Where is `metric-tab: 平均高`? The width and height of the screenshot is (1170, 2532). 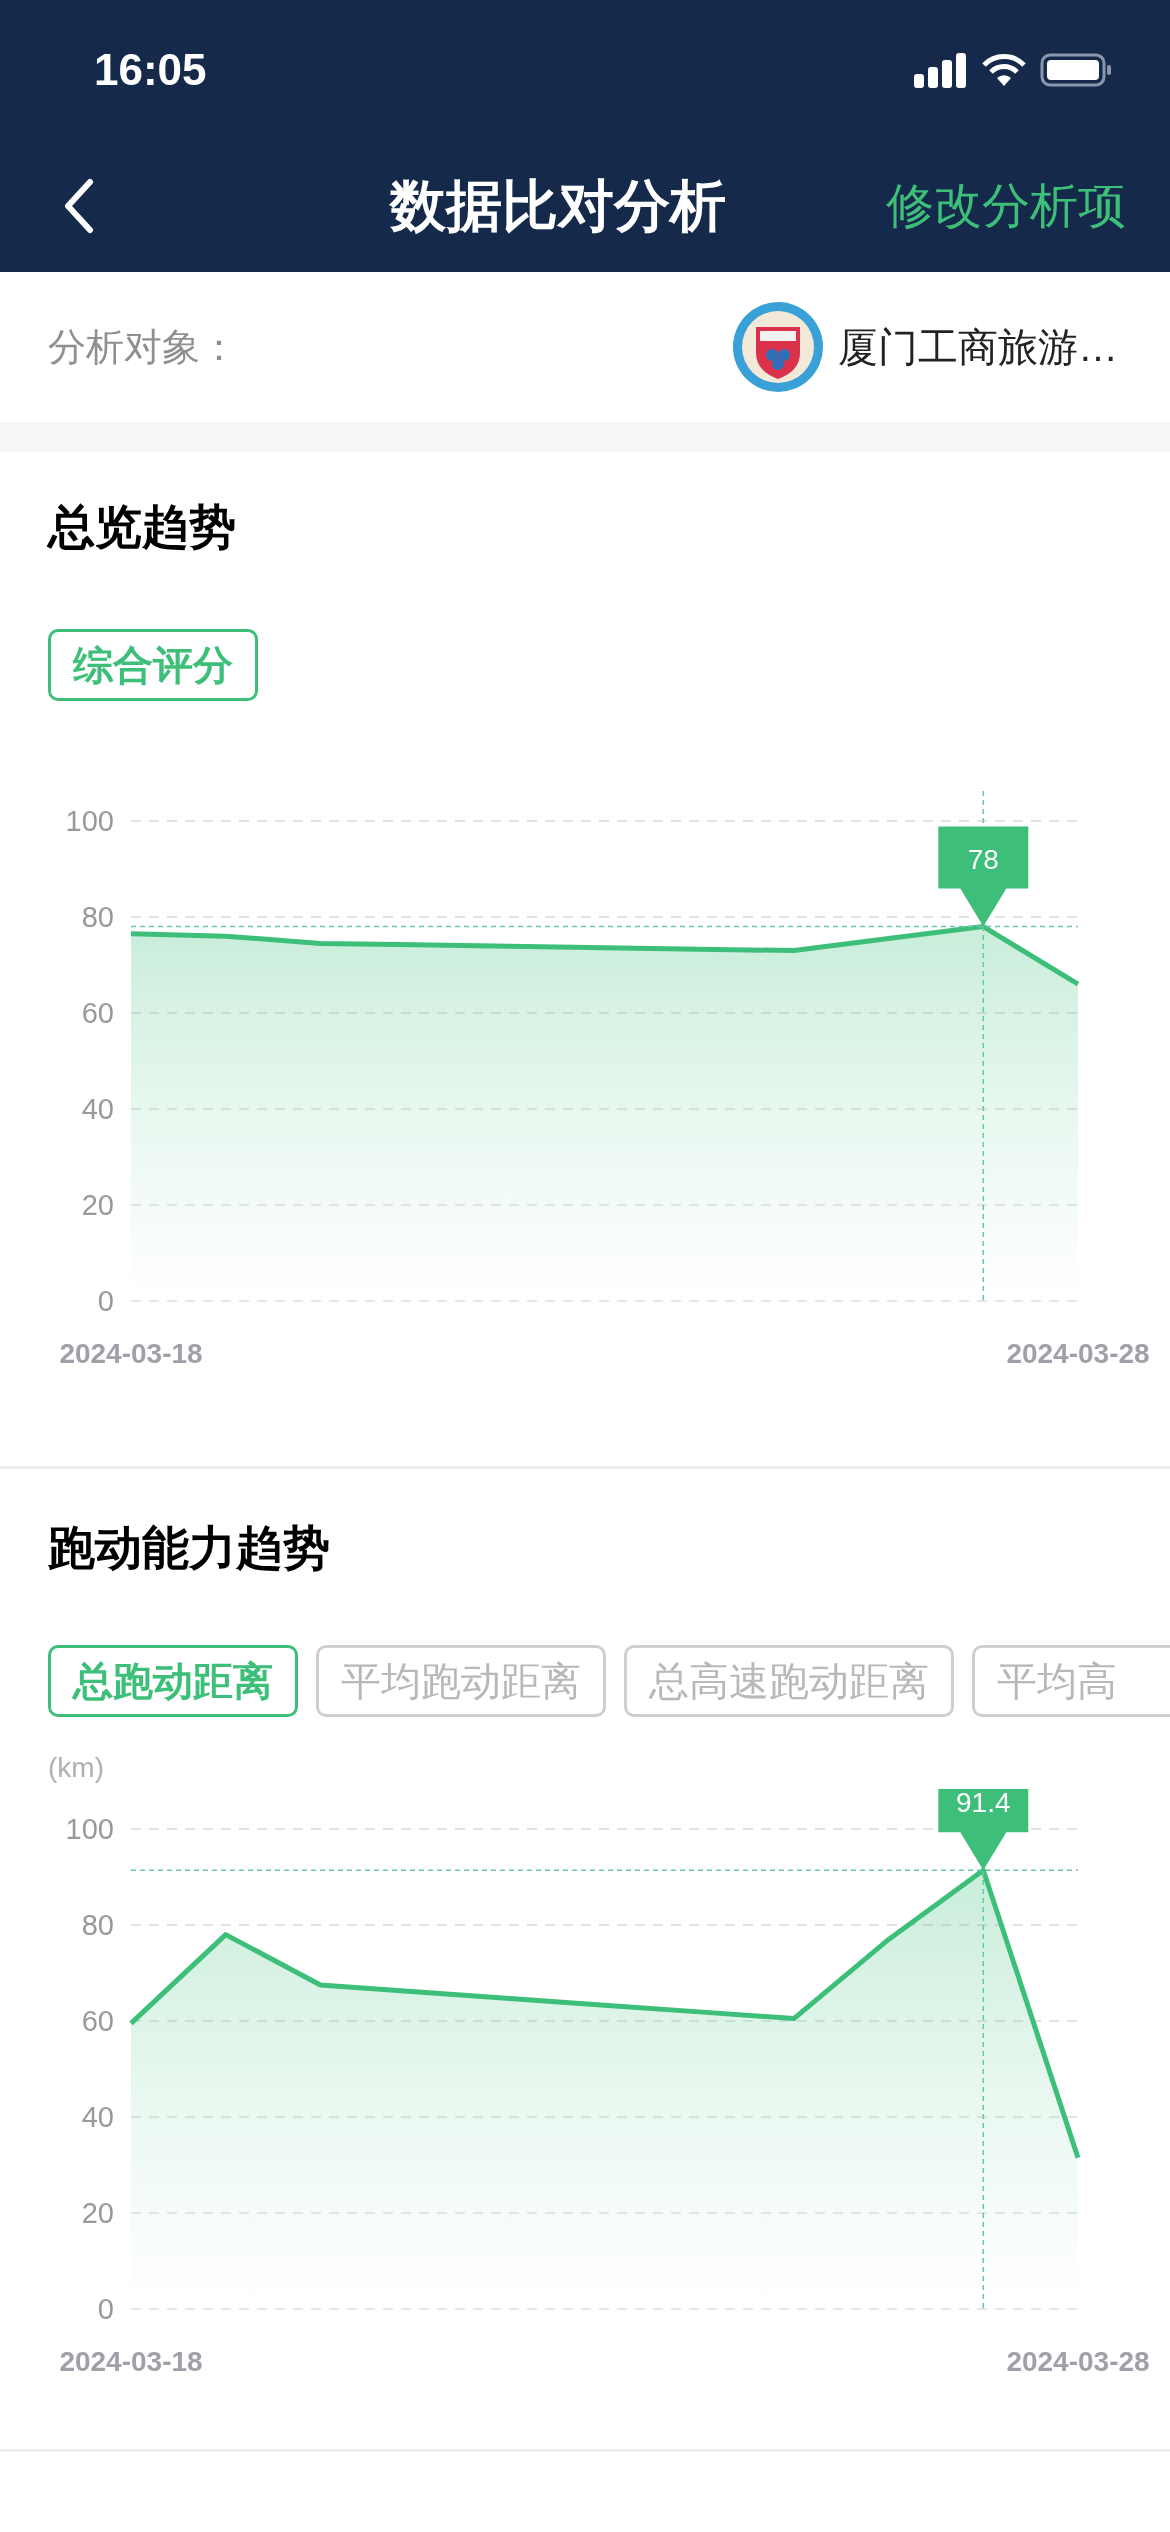
metric-tab: 平均高 is located at coordinates (1071, 1681).